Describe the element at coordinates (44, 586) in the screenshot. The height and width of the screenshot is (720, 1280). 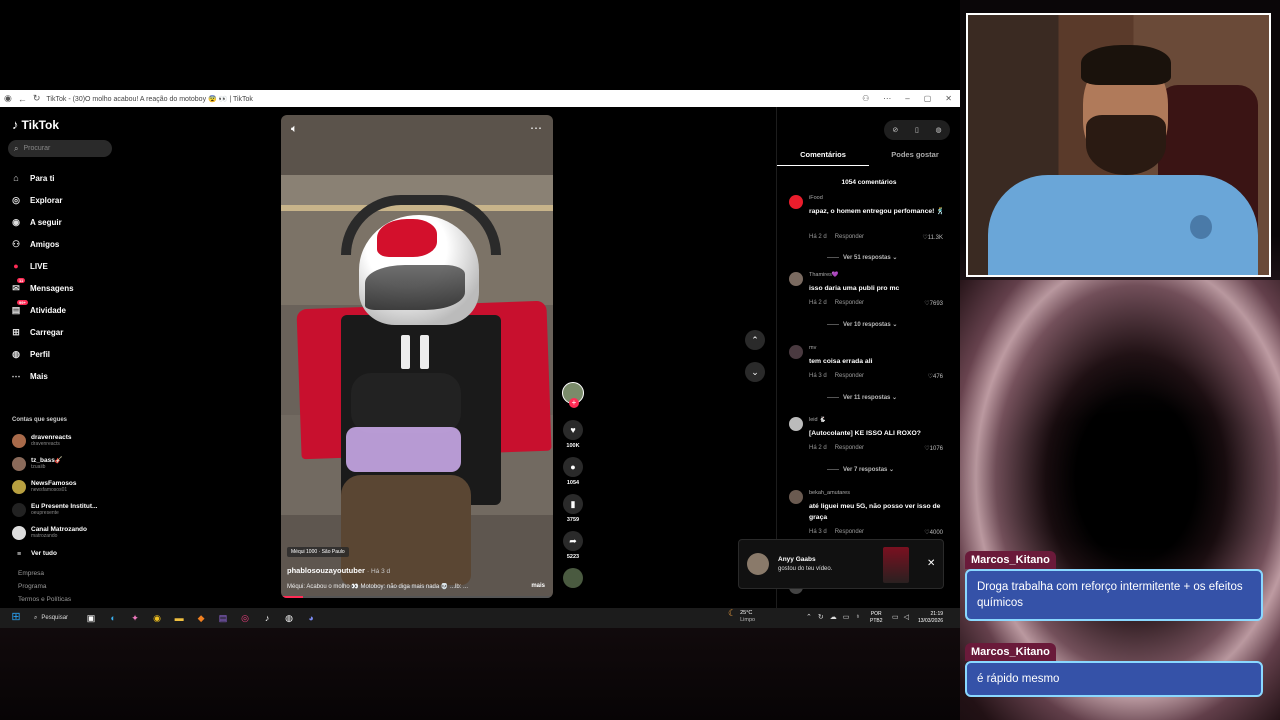
I see `footer-link: Programa` at that location.